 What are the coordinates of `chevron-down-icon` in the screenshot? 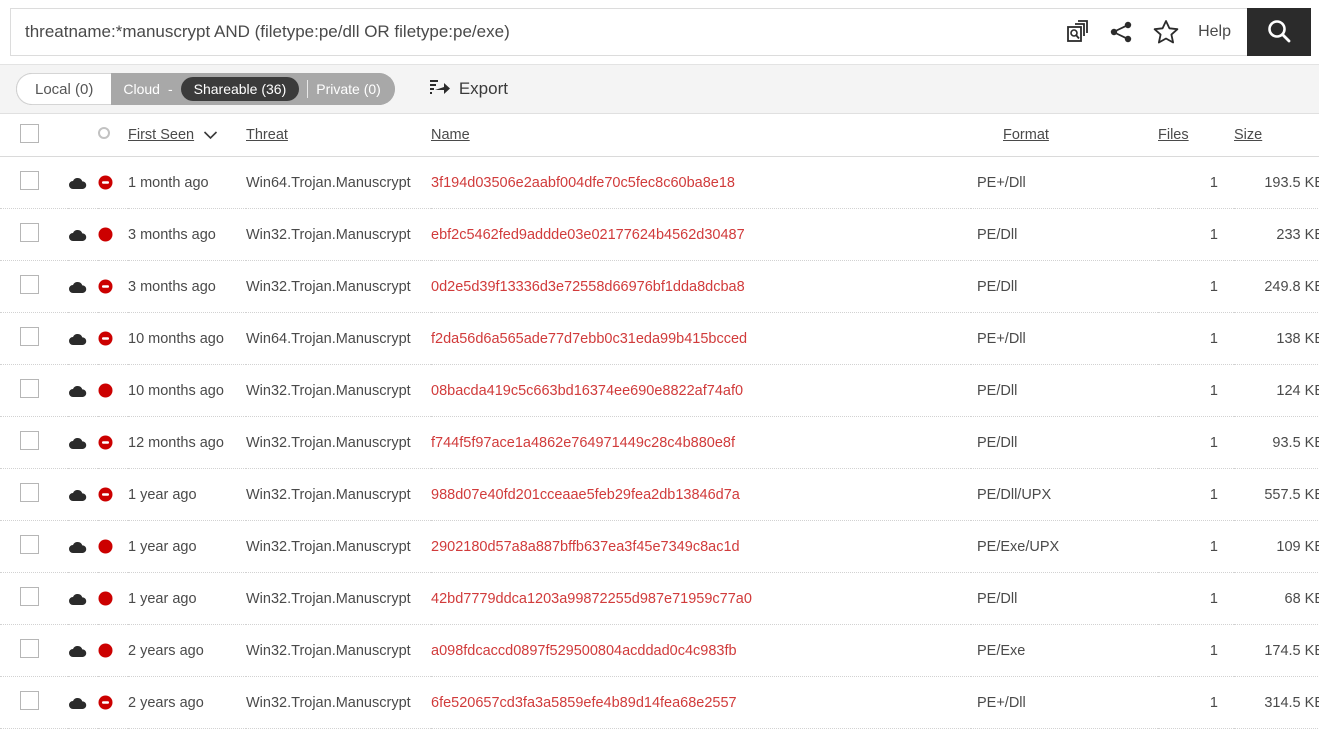 It's located at (210, 135).